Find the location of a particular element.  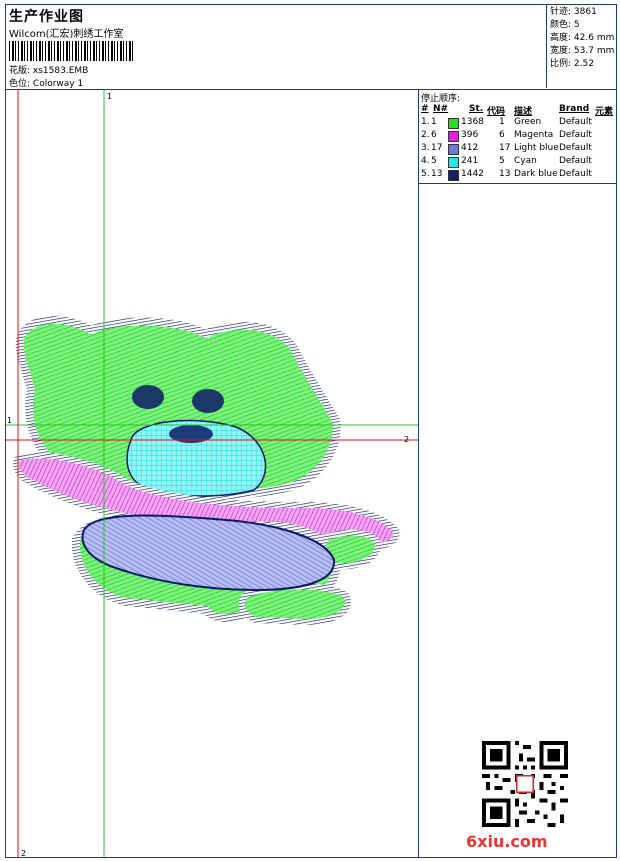

col-brand: Brand is located at coordinates (574, 109).